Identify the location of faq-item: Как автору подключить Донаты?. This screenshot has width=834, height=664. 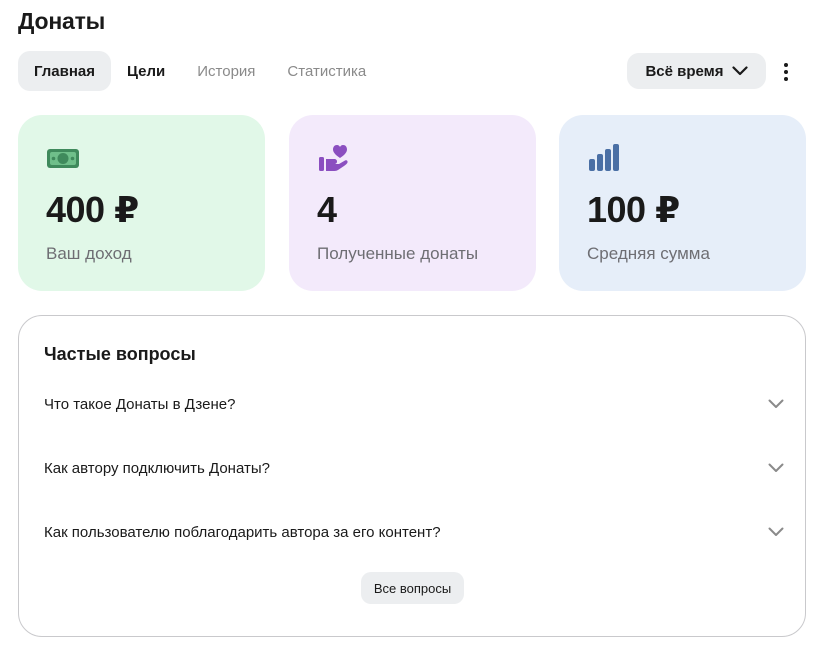
(414, 468).